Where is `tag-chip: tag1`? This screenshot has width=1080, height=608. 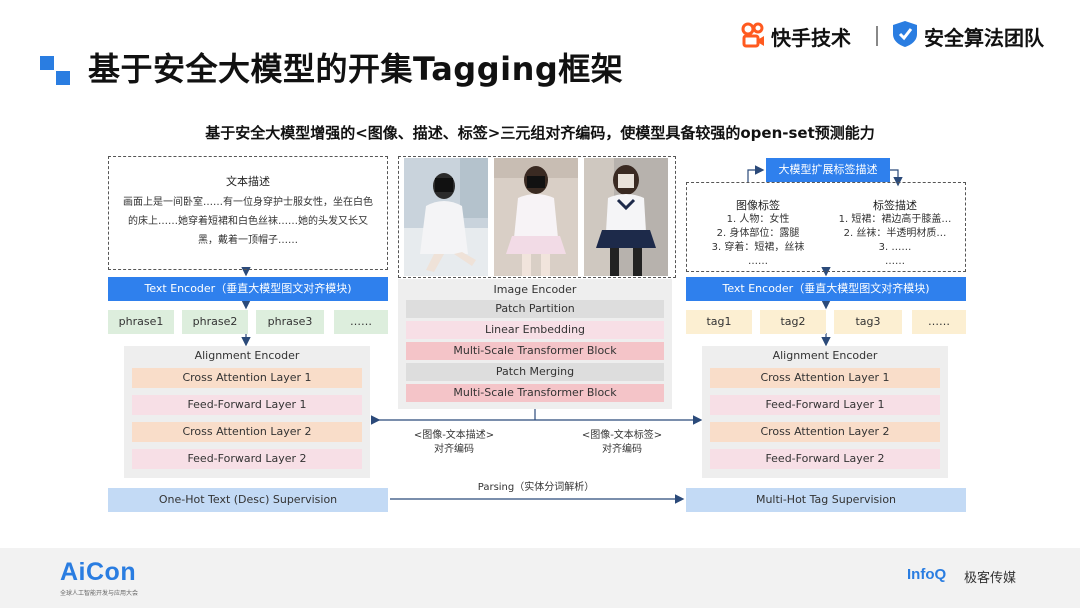 tag-chip: tag1 is located at coordinates (719, 322).